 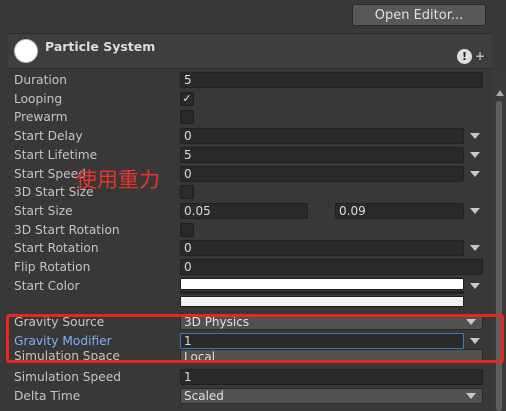 I want to click on start-delay-label: Start Delay, so click(x=48, y=136).